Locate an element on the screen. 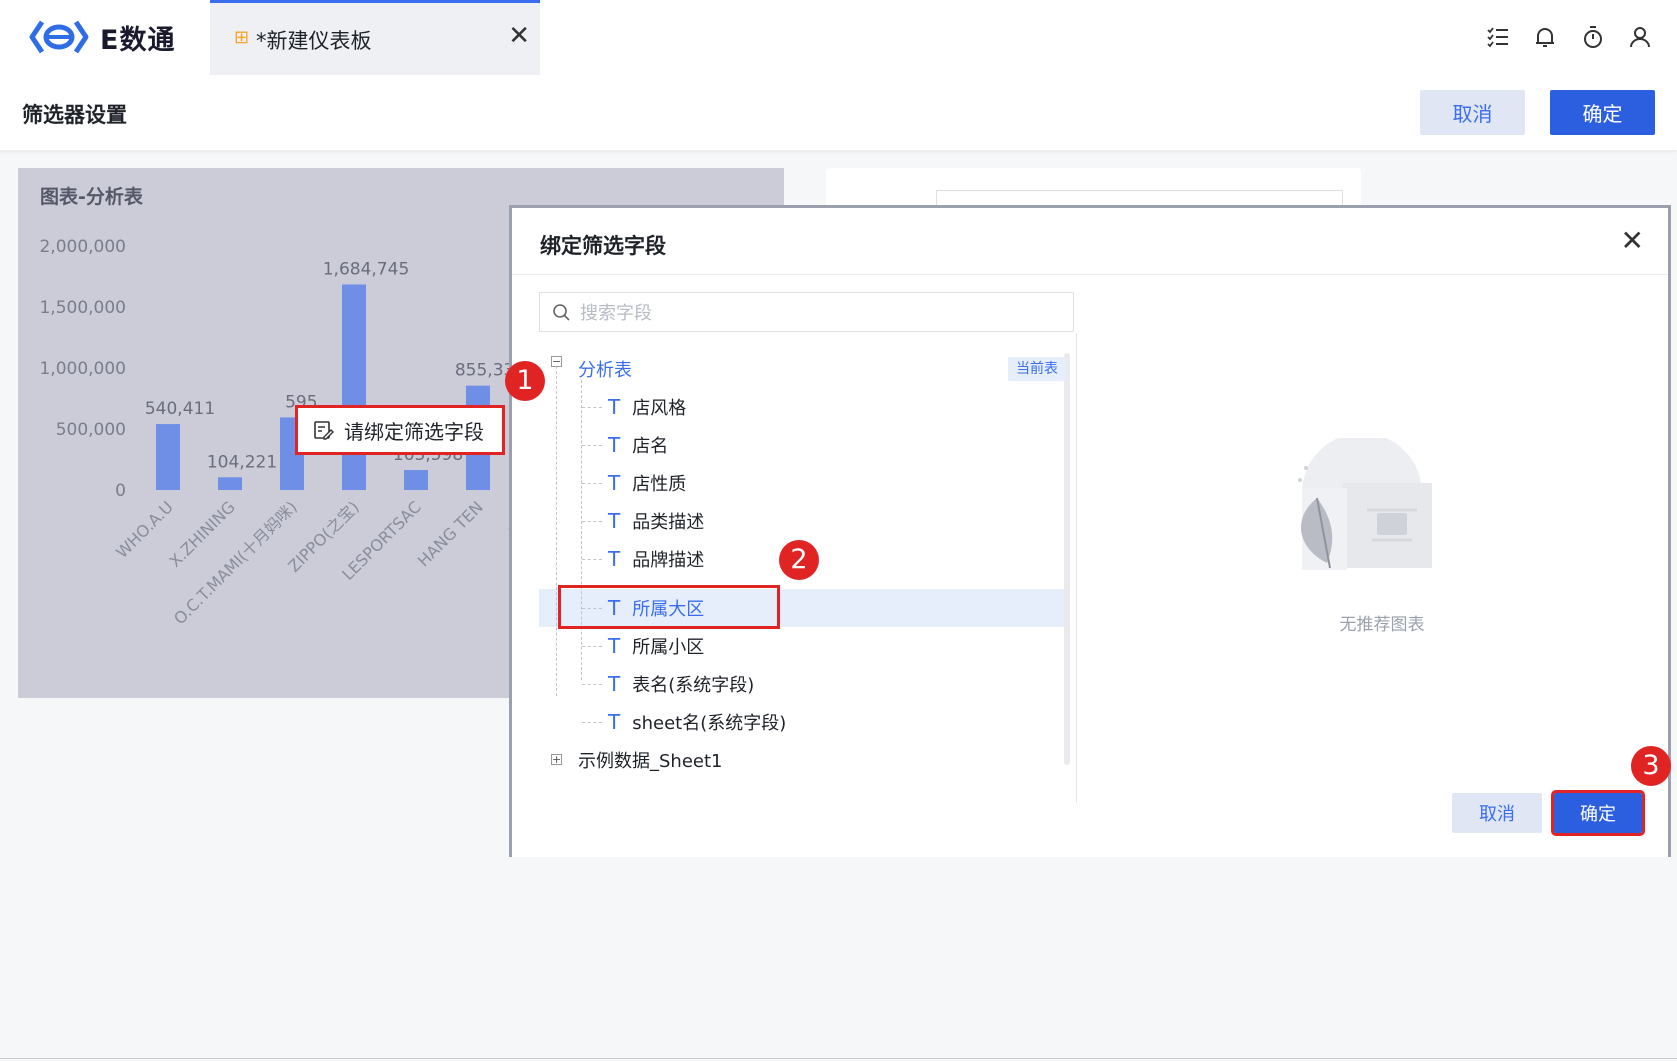  tree-root-label: 分析表 is located at coordinates (605, 370).